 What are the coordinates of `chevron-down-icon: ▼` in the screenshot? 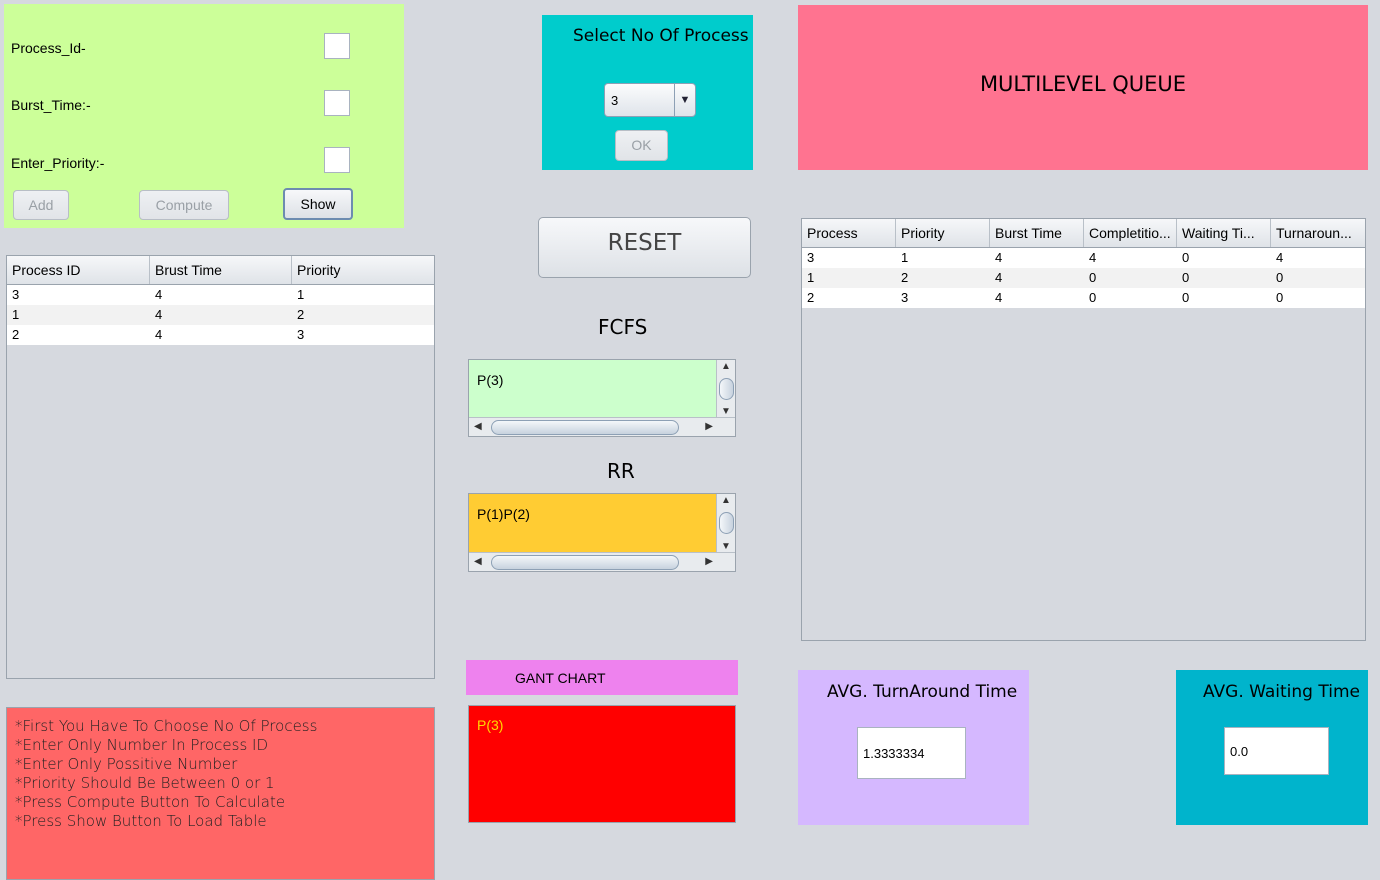 It's located at (684, 100).